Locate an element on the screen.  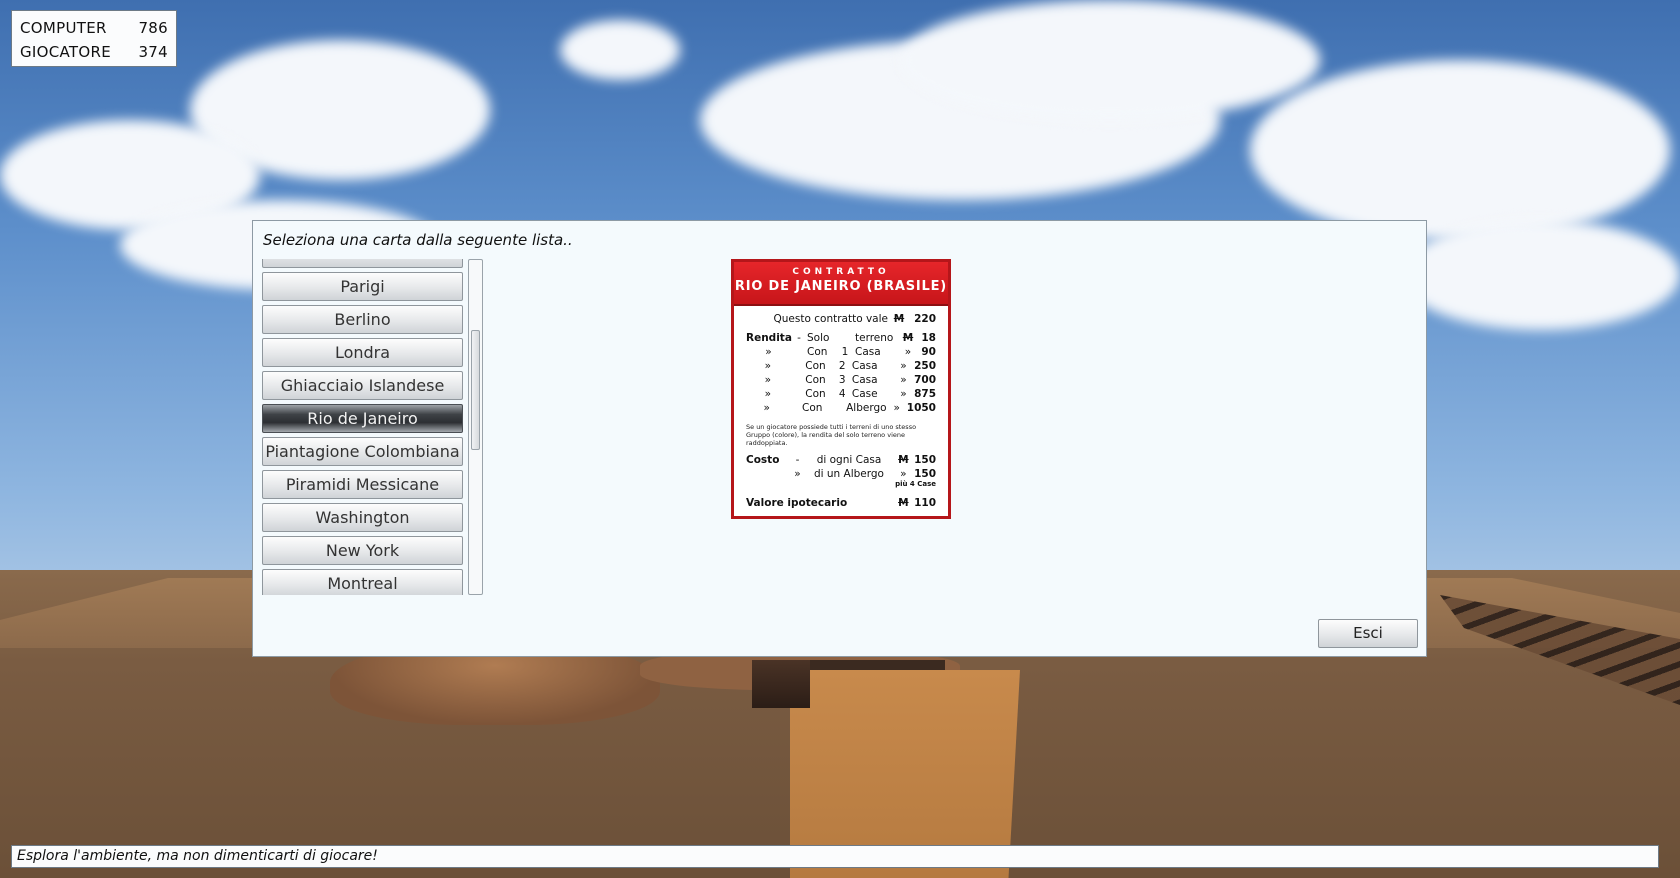
mortgage-row: Valore ipotecario M 110 is located at coordinates (841, 503).